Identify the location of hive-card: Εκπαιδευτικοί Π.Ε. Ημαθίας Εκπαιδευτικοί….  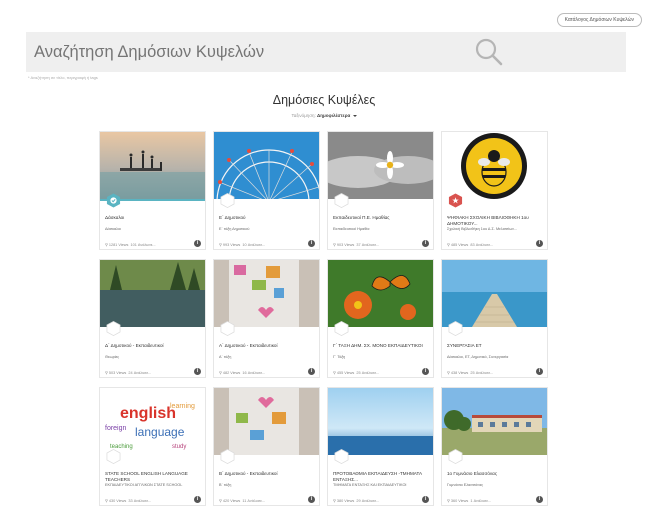
(380, 190).